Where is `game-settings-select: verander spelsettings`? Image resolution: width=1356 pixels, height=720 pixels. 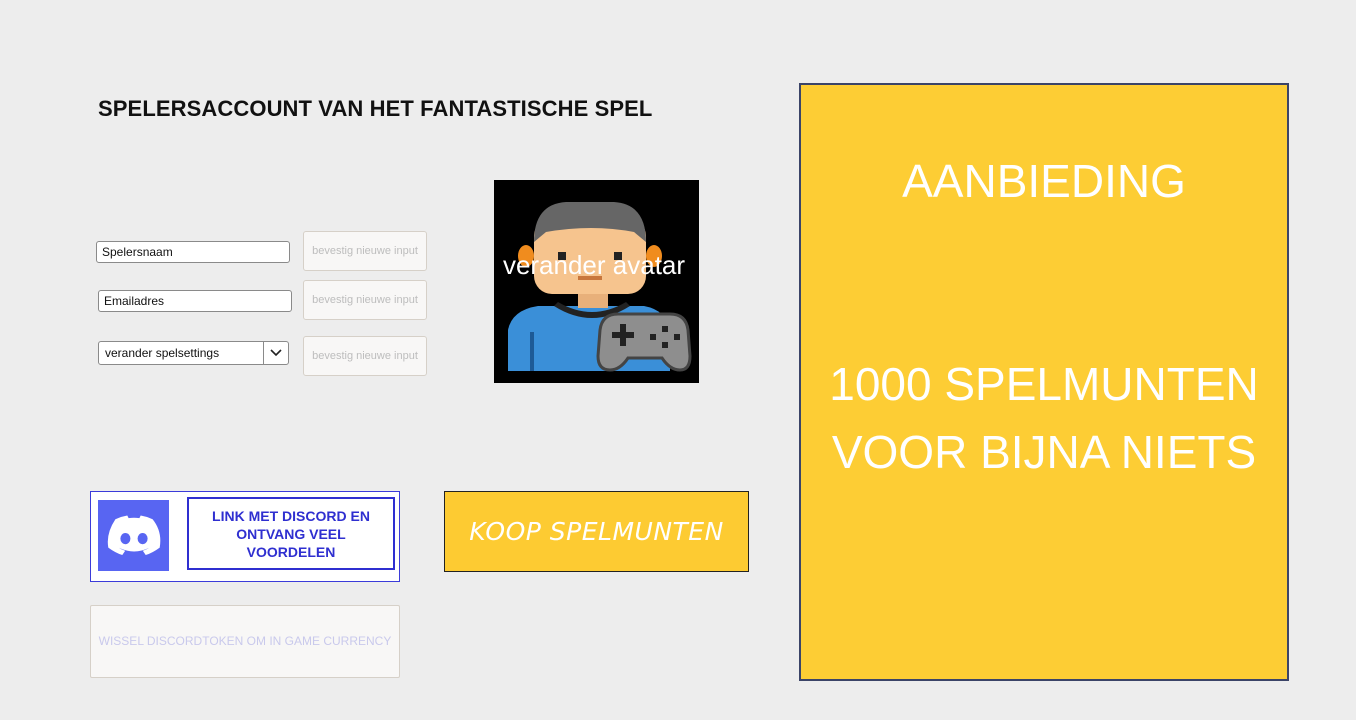 game-settings-select: verander spelsettings is located at coordinates (193, 353).